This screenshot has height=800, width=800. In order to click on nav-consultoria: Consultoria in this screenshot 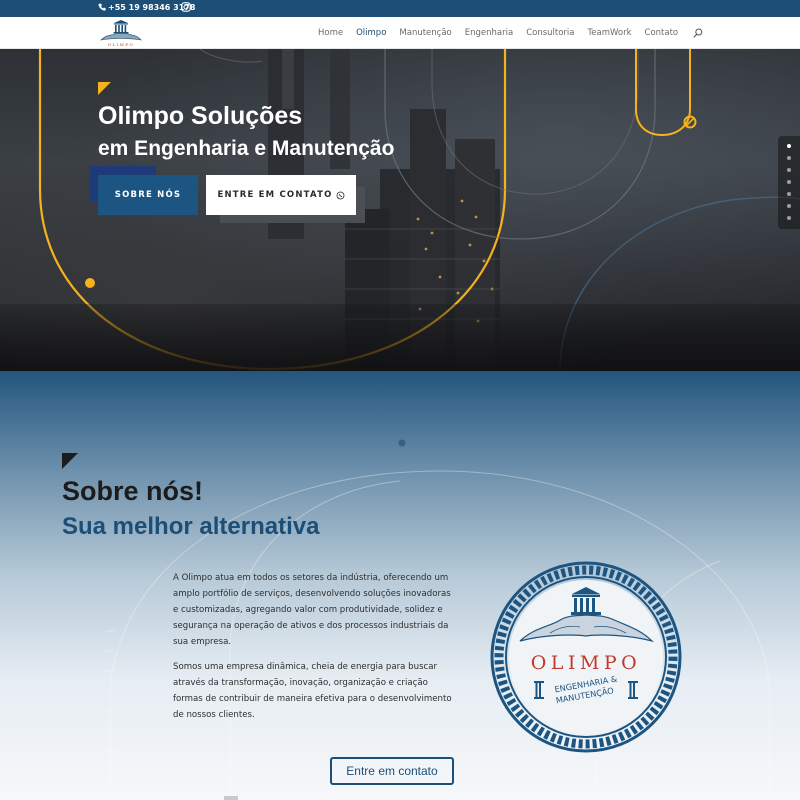, I will do `click(550, 33)`.